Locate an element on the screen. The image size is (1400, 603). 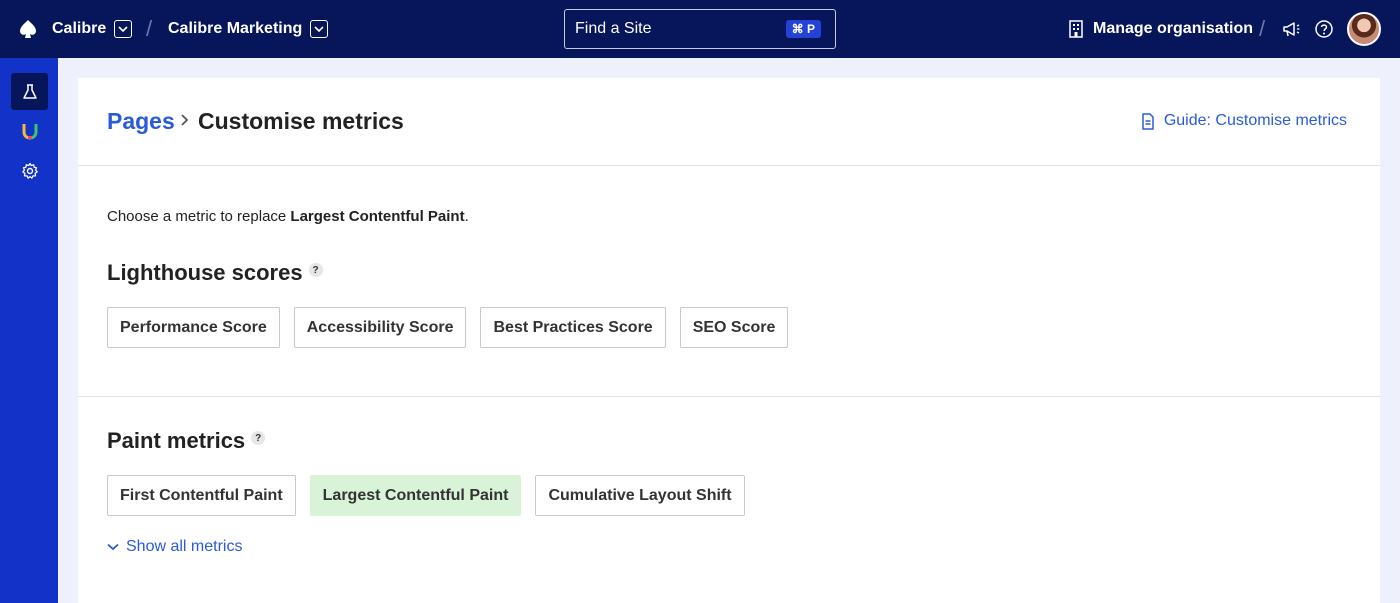
horseshoe-icon is located at coordinates (29, 131).